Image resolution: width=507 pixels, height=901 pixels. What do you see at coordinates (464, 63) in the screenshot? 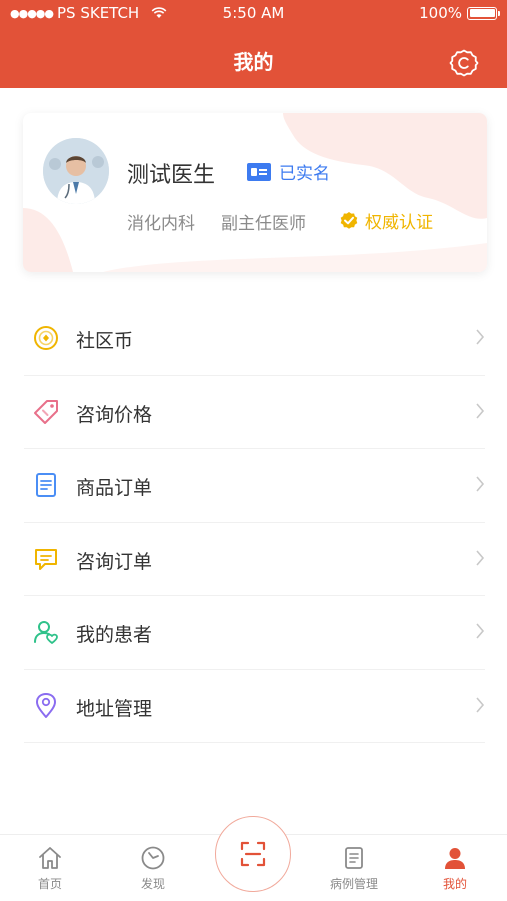
I see `settings-gear-icon` at bounding box center [464, 63].